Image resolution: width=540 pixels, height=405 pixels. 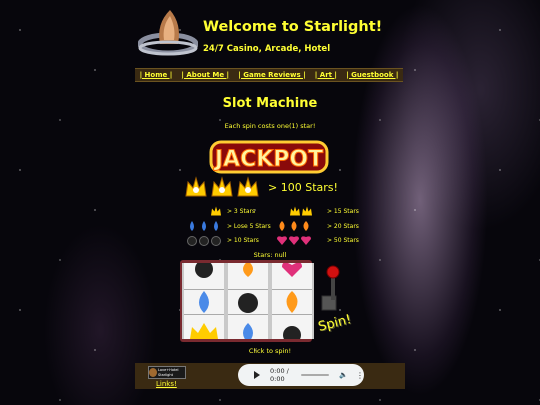 What do you see at coordinates (343, 211) in the screenshot?
I see `payout-15-stars: > 15 Stars` at bounding box center [343, 211].